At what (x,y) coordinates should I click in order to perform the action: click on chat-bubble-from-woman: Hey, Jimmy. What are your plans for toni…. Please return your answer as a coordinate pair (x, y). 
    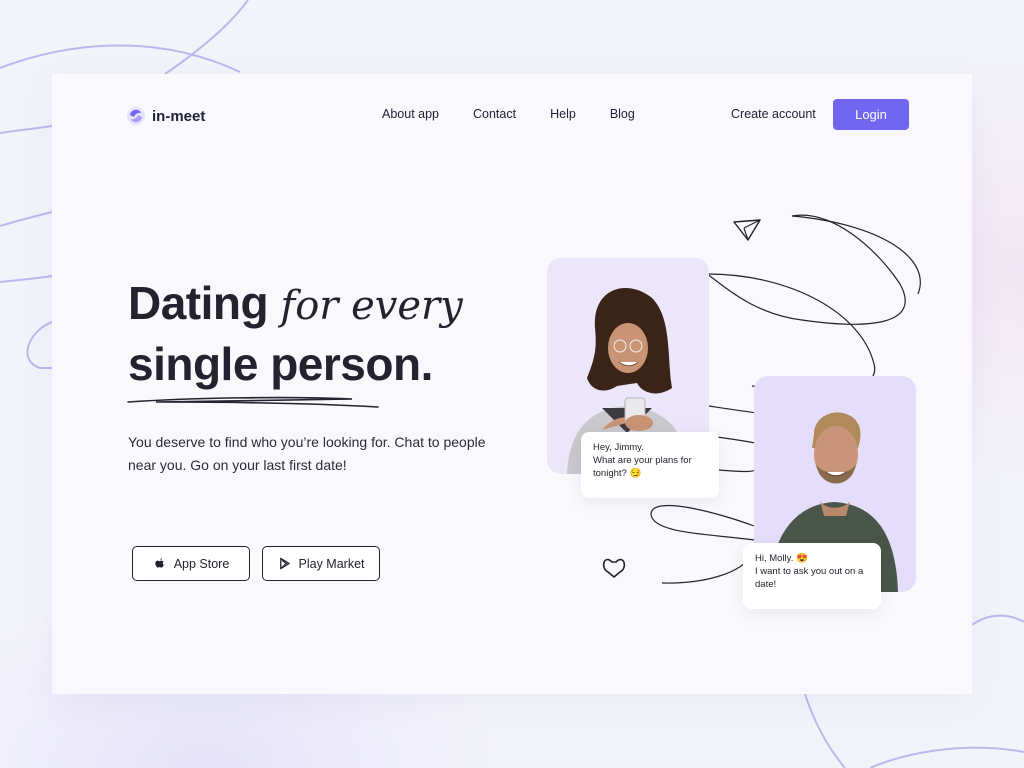
    Looking at the image, I should click on (650, 465).